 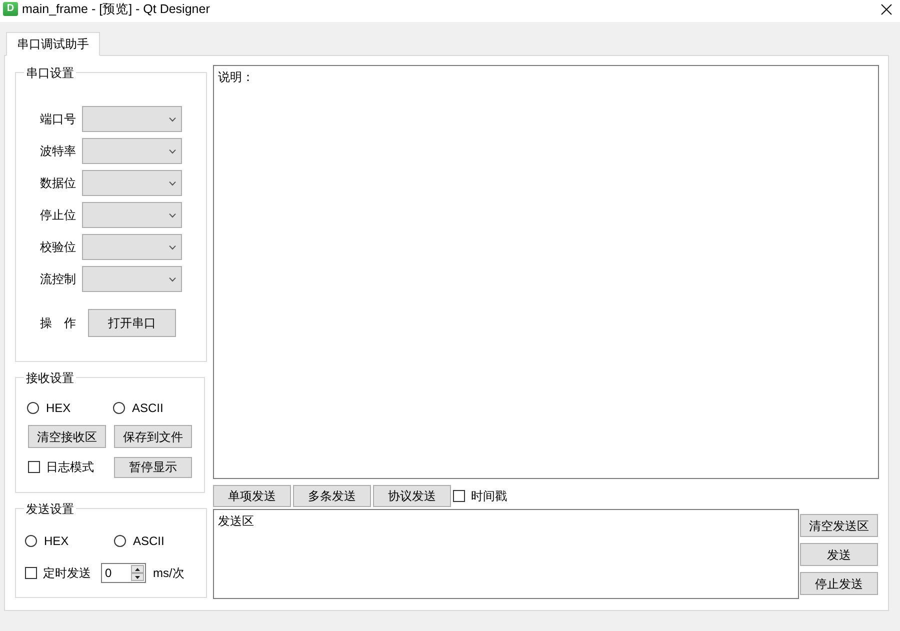 I want to click on app-logo: D, so click(x=10, y=9).